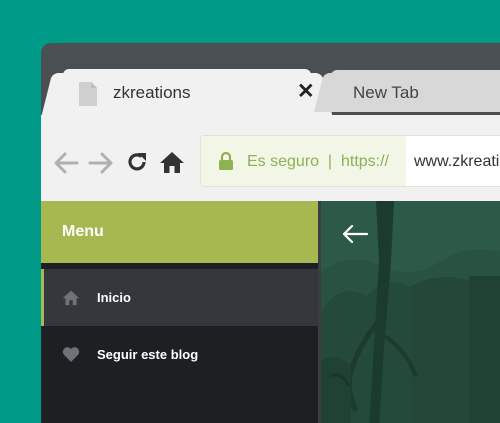 Image resolution: width=500 pixels, height=423 pixels. Describe the element at coordinates (386, 92) in the screenshot. I see `tab-title: New Tab` at that location.